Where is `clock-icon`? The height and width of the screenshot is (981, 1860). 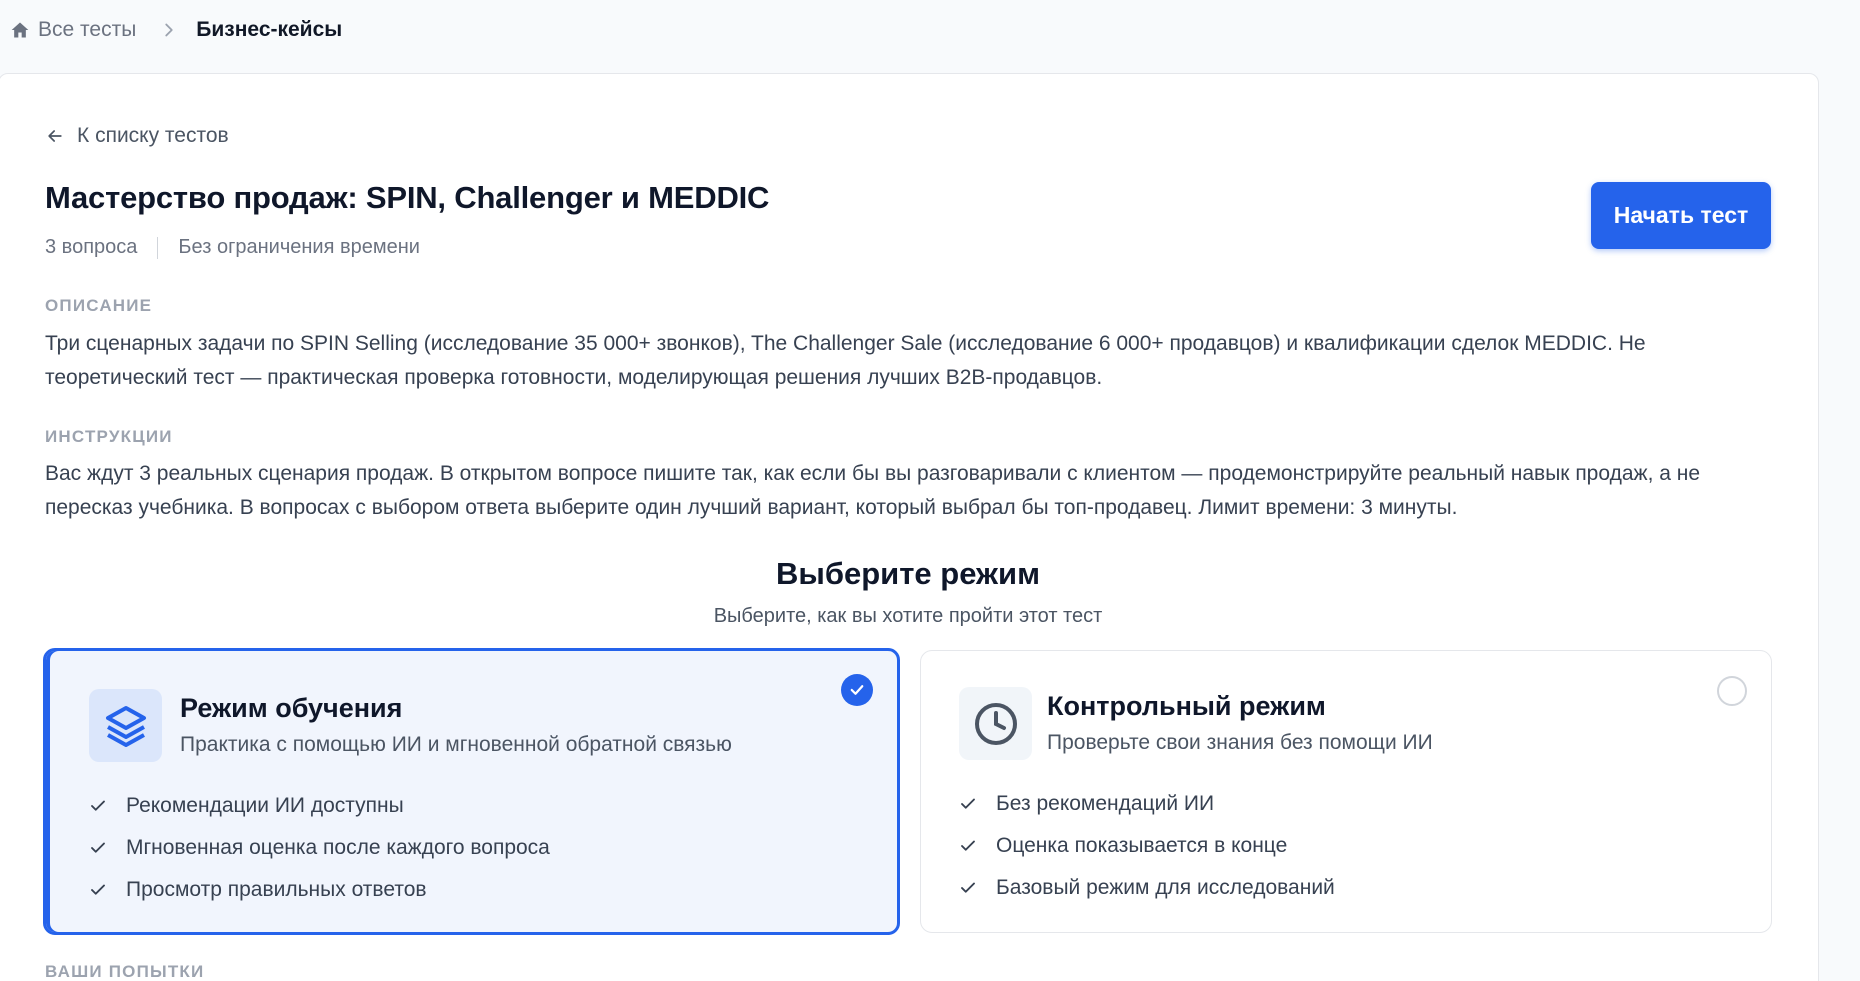 clock-icon is located at coordinates (995, 723).